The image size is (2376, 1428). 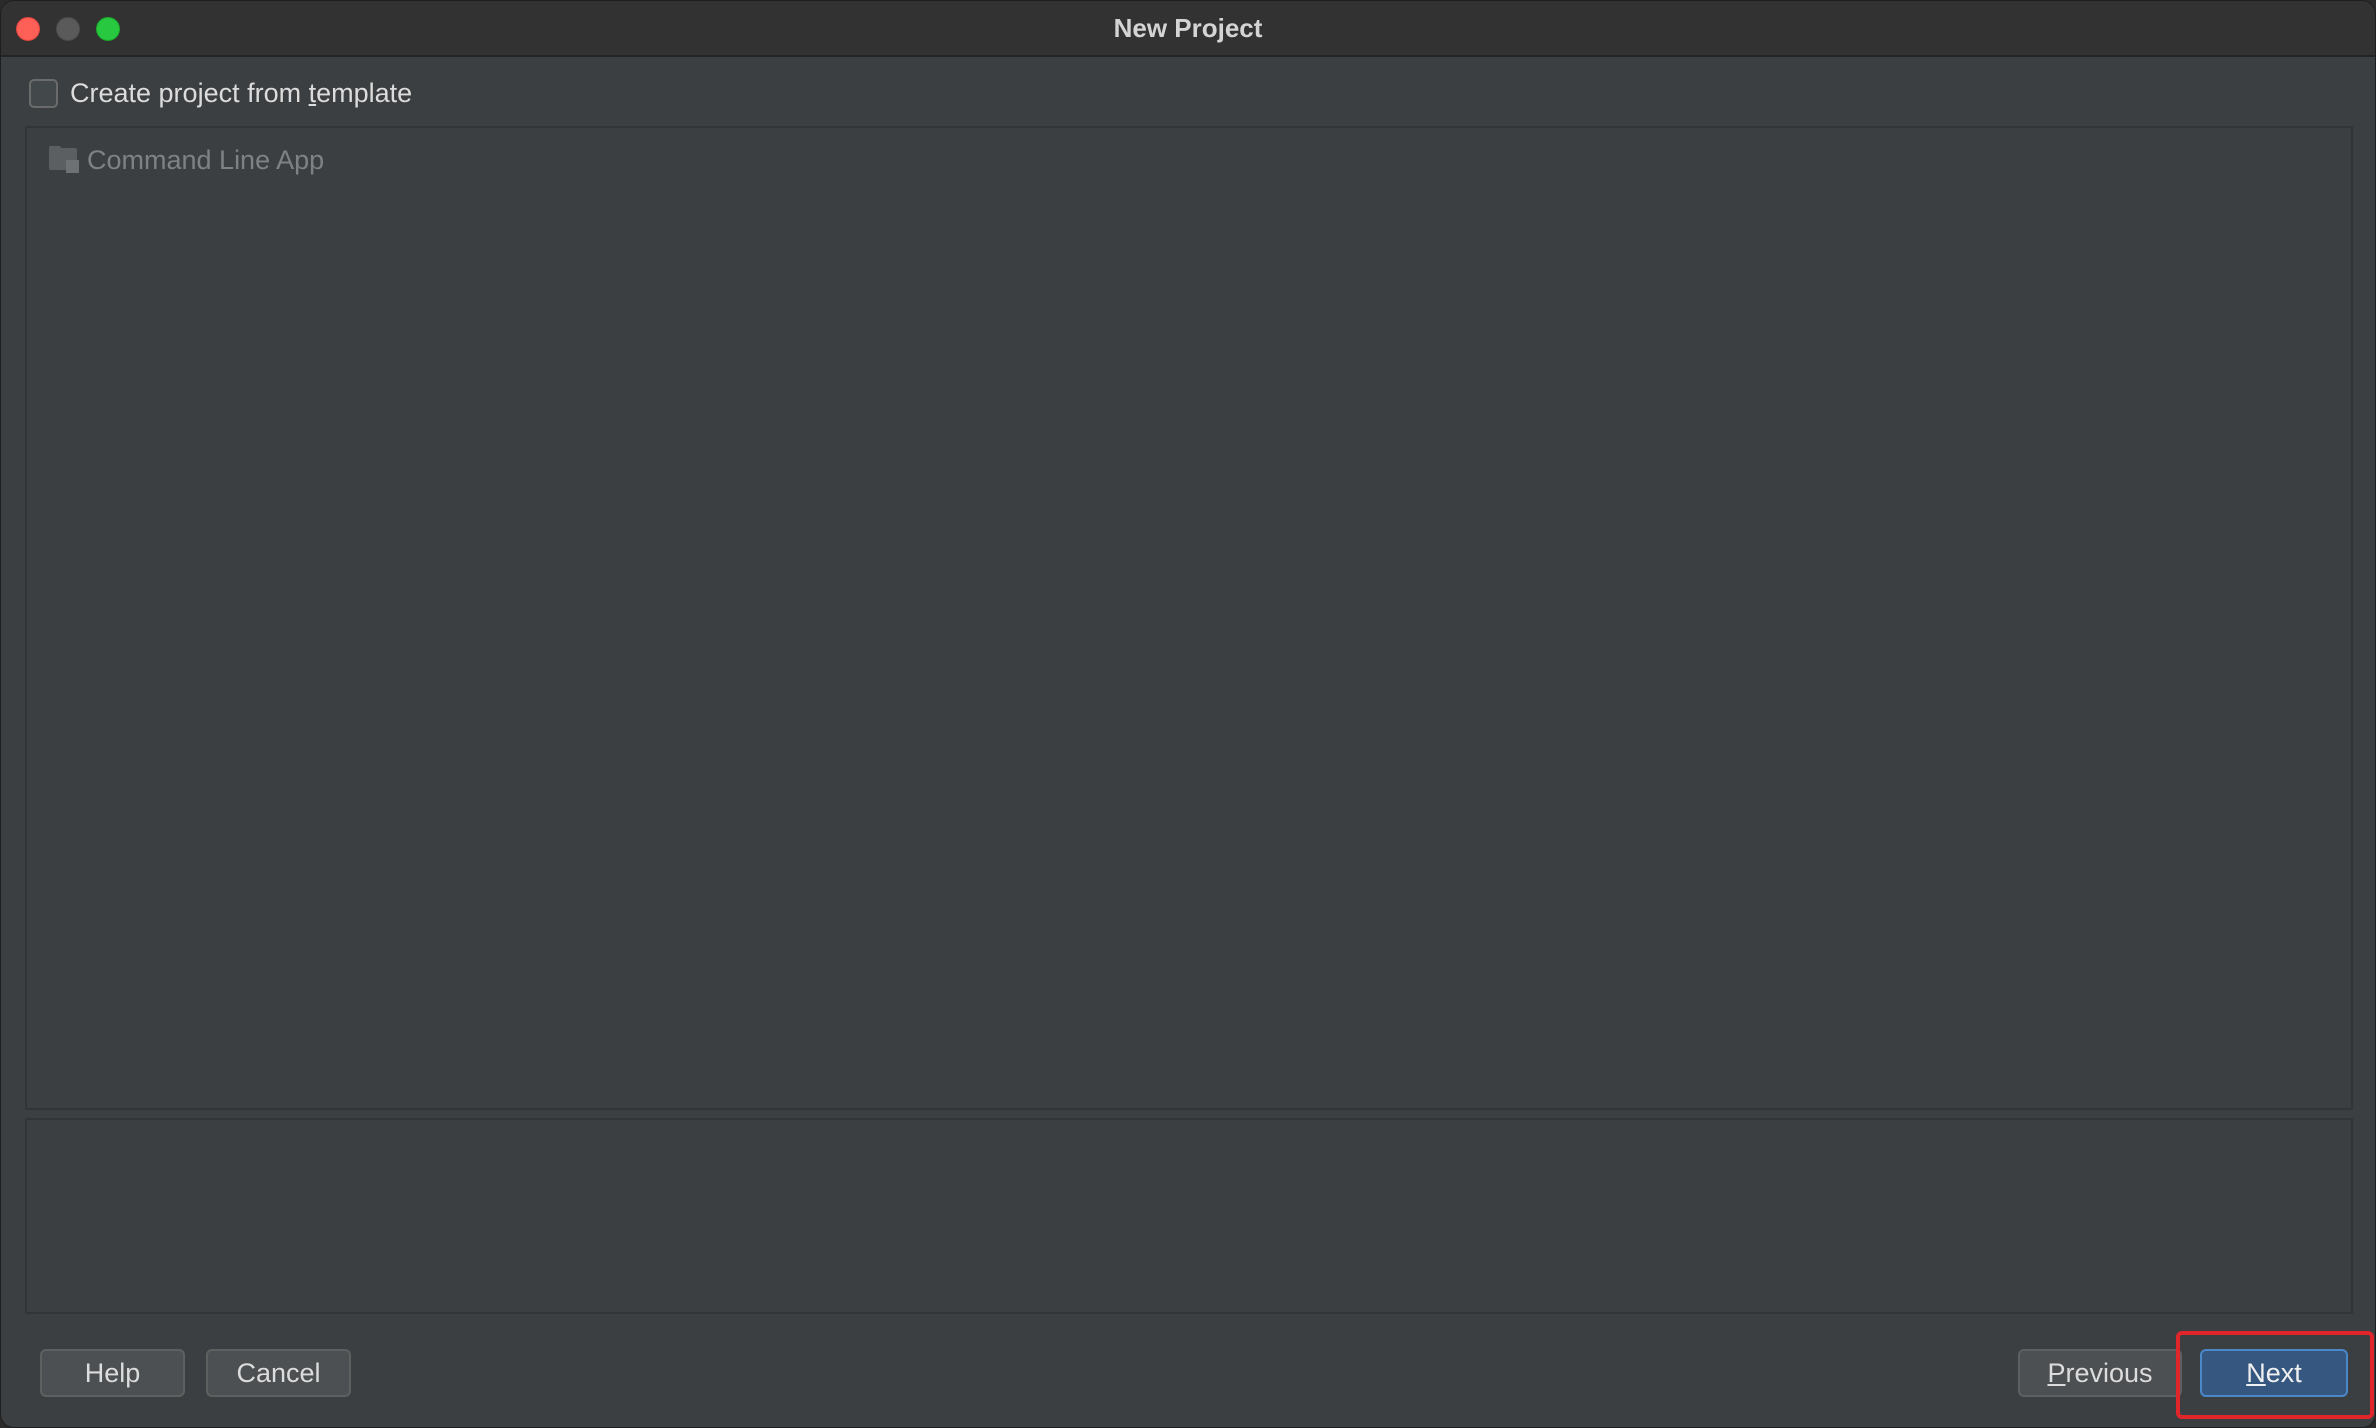 I want to click on help-button: Help, so click(x=112, y=1373).